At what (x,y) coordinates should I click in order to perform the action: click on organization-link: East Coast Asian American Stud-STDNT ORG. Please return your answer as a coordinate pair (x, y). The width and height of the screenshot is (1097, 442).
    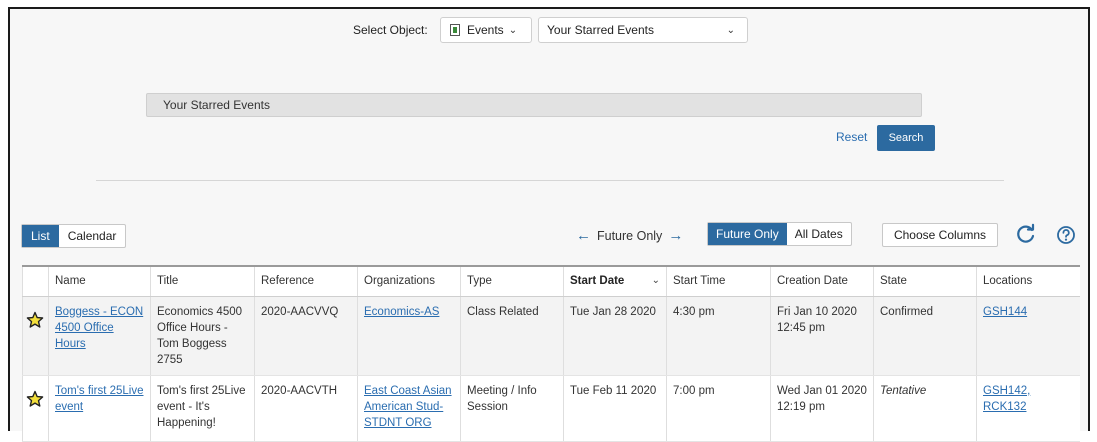
    Looking at the image, I should click on (408, 407).